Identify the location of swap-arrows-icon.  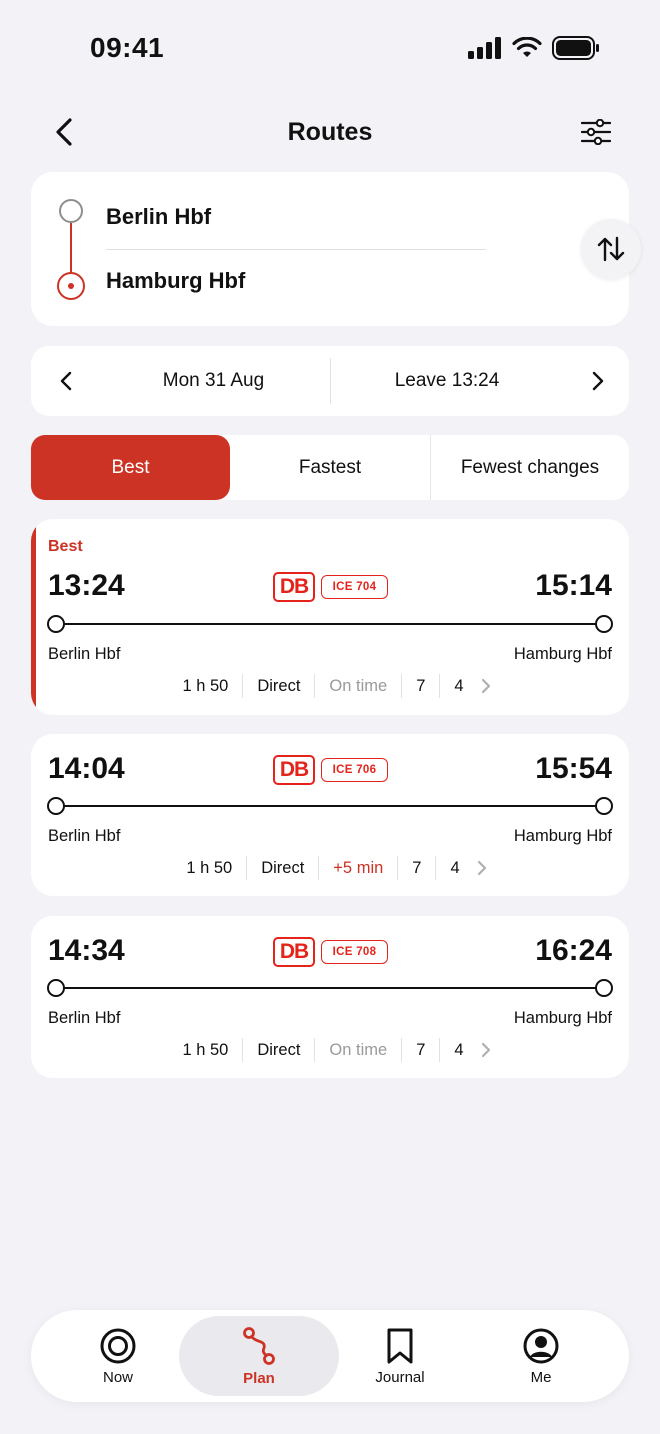
(611, 249).